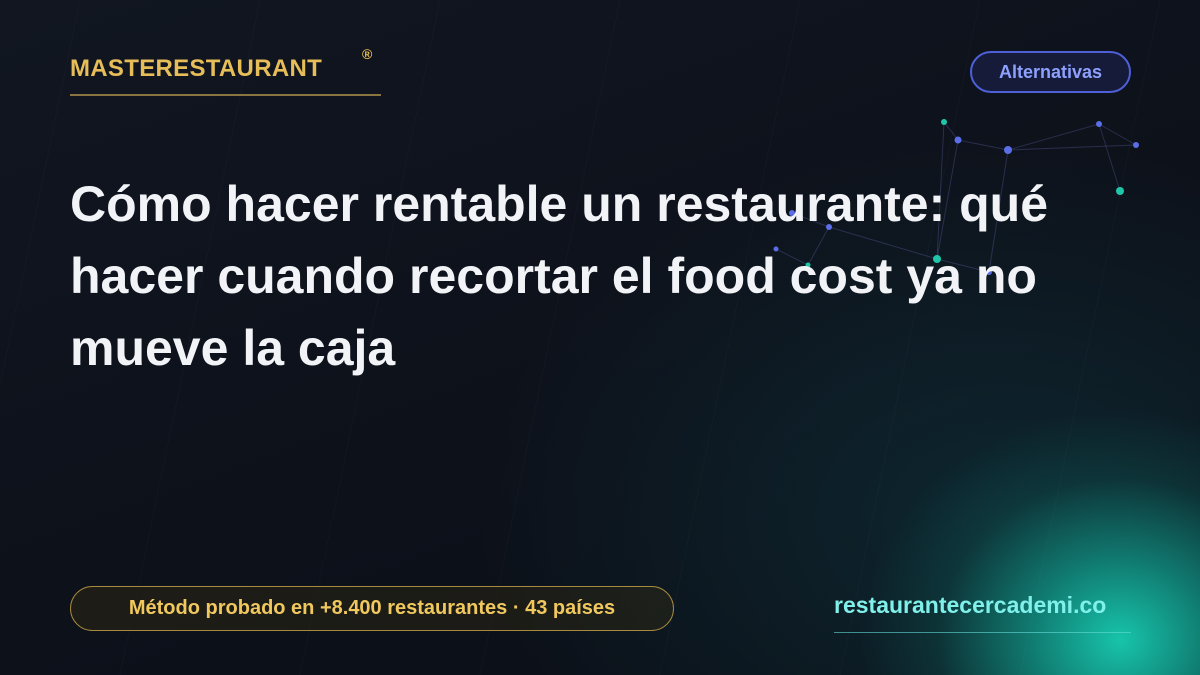 Image resolution: width=1200 pixels, height=675 pixels. What do you see at coordinates (982, 612) in the screenshot?
I see `website-link: restaurantecercademi.co` at bounding box center [982, 612].